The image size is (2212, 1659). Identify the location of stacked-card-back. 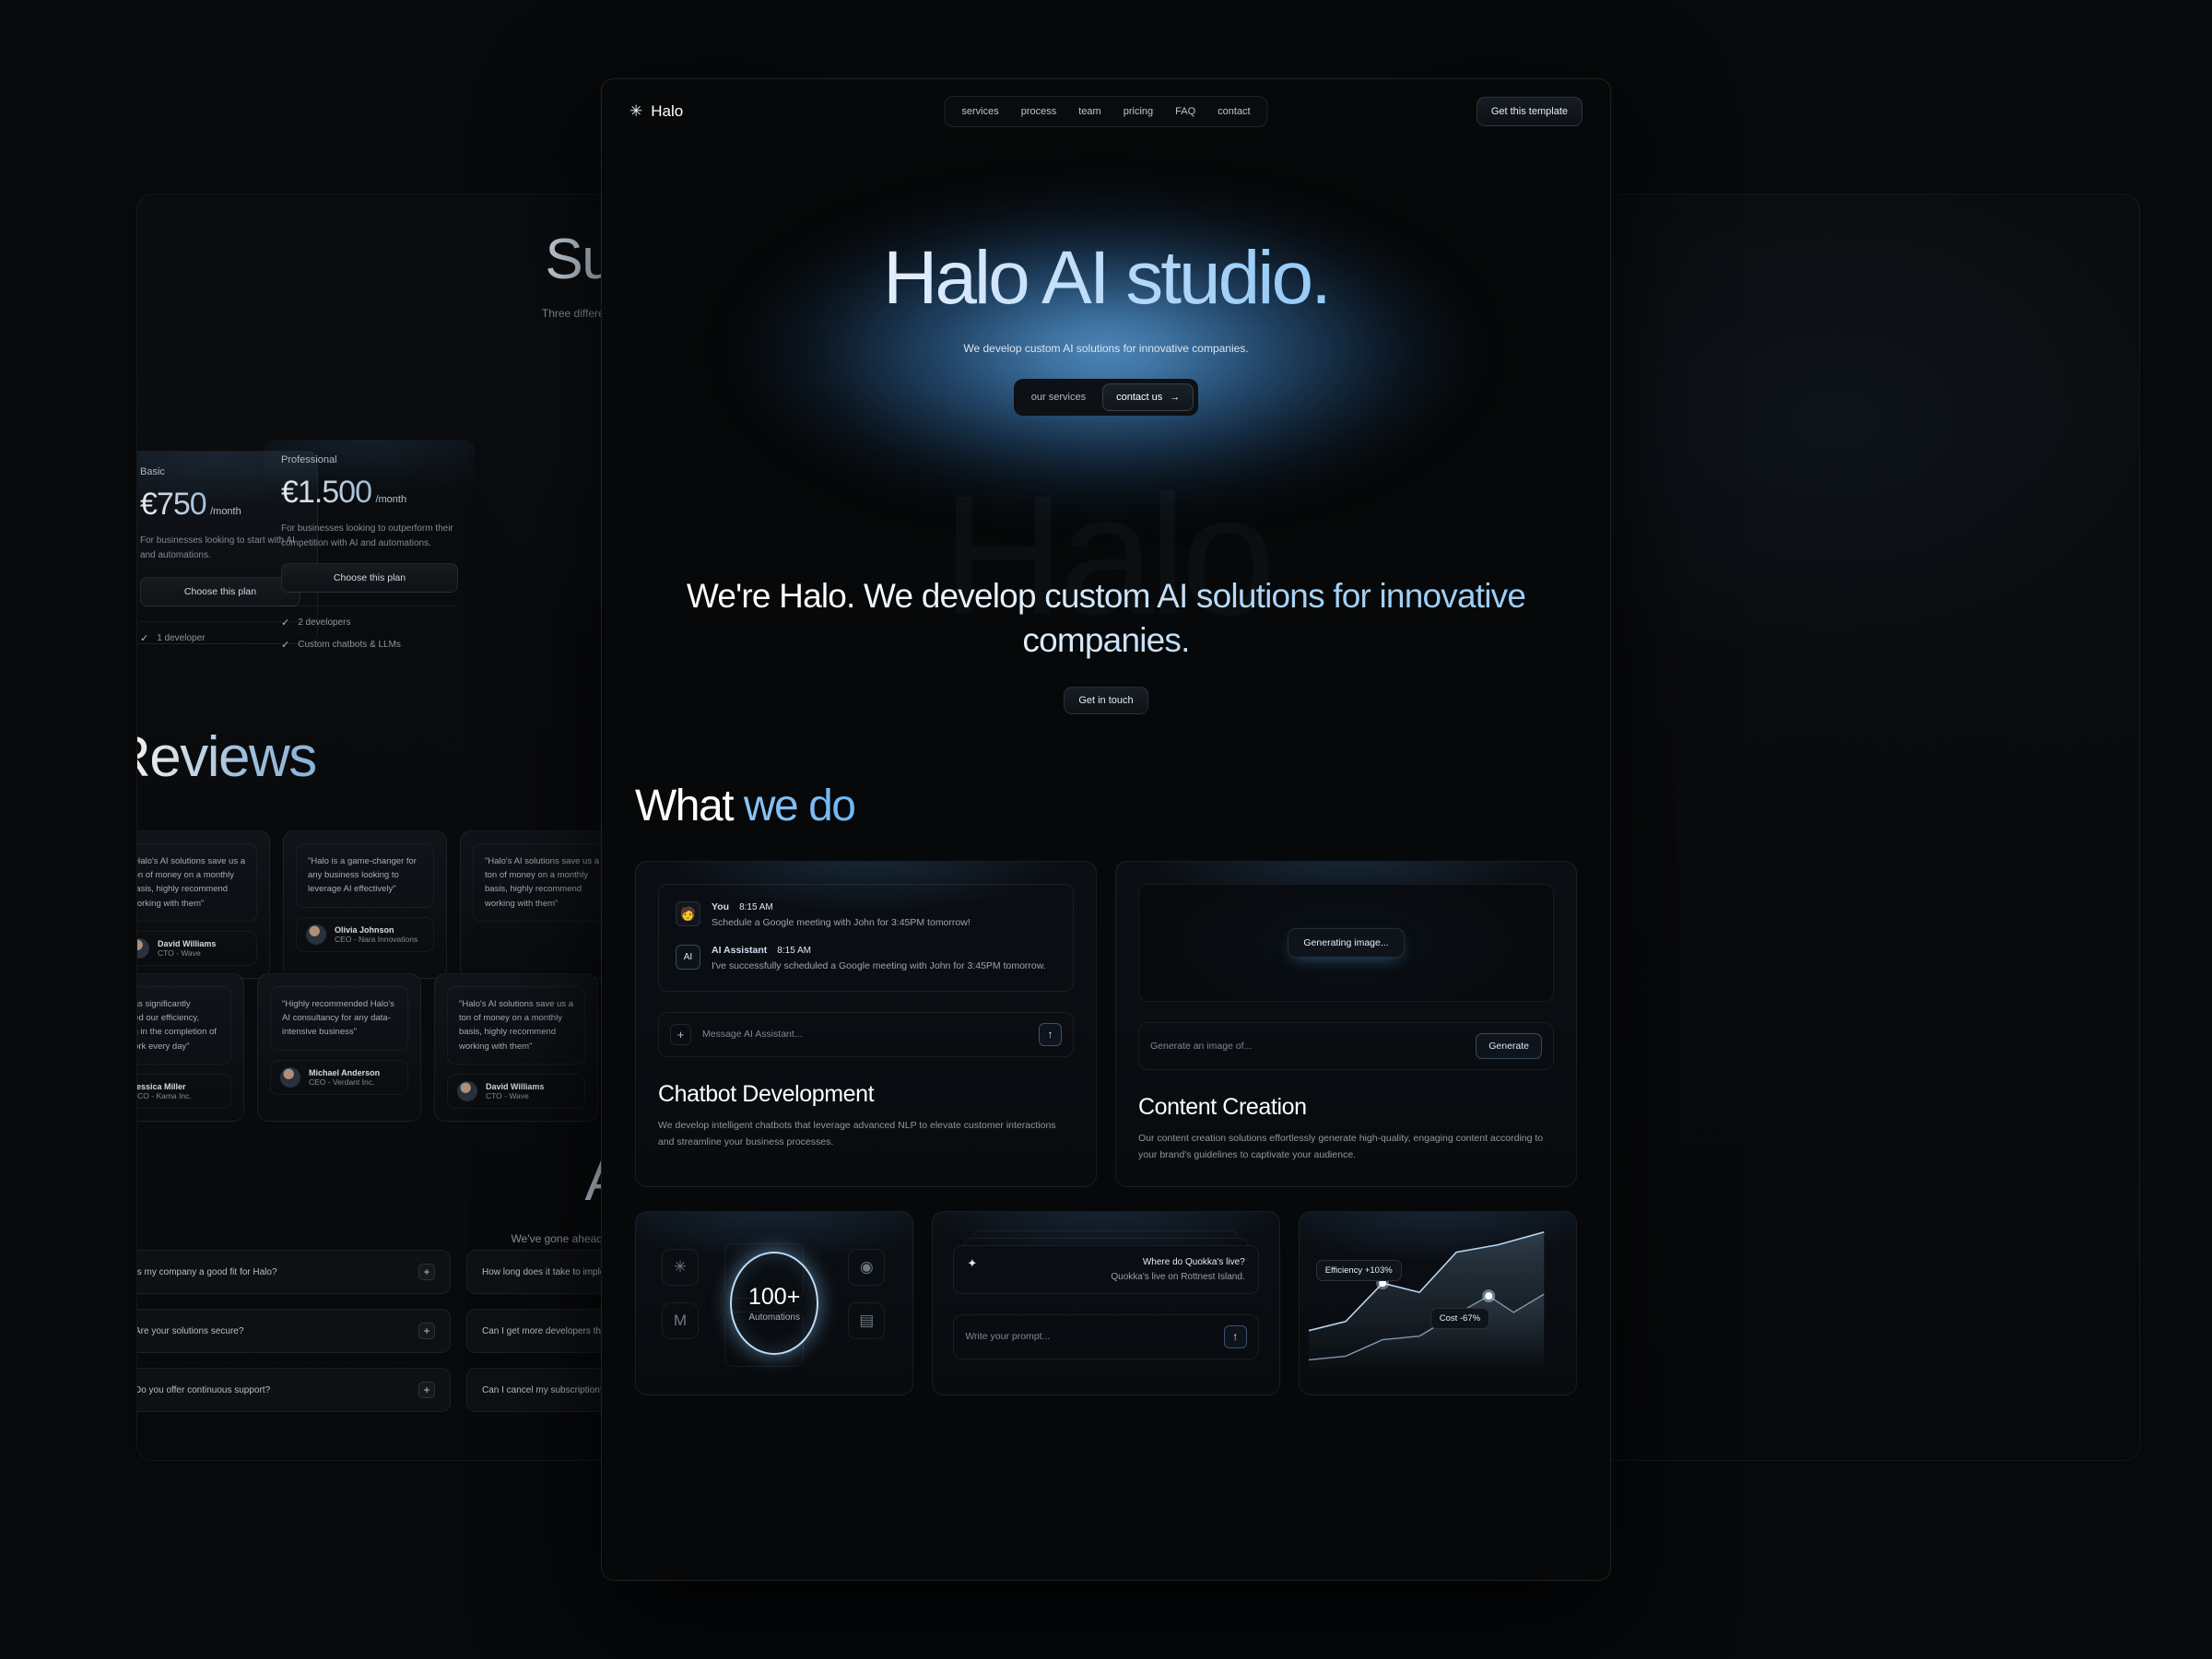
(1106, 1234).